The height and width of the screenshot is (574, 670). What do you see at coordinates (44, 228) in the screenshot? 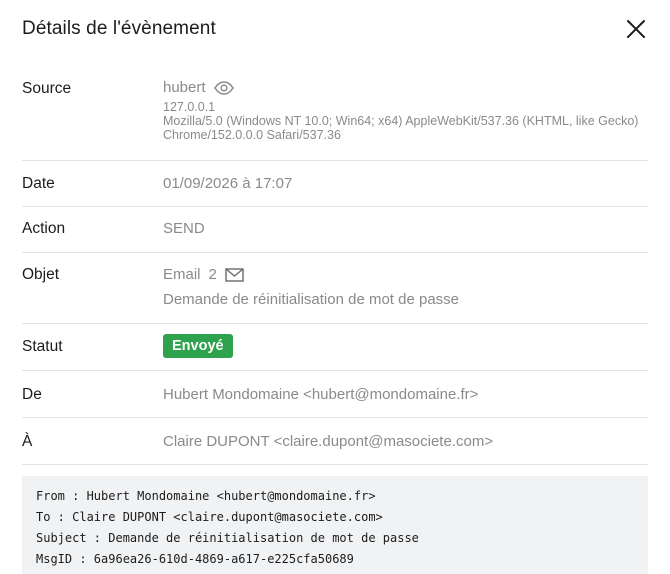
I see `action-label: Action` at bounding box center [44, 228].